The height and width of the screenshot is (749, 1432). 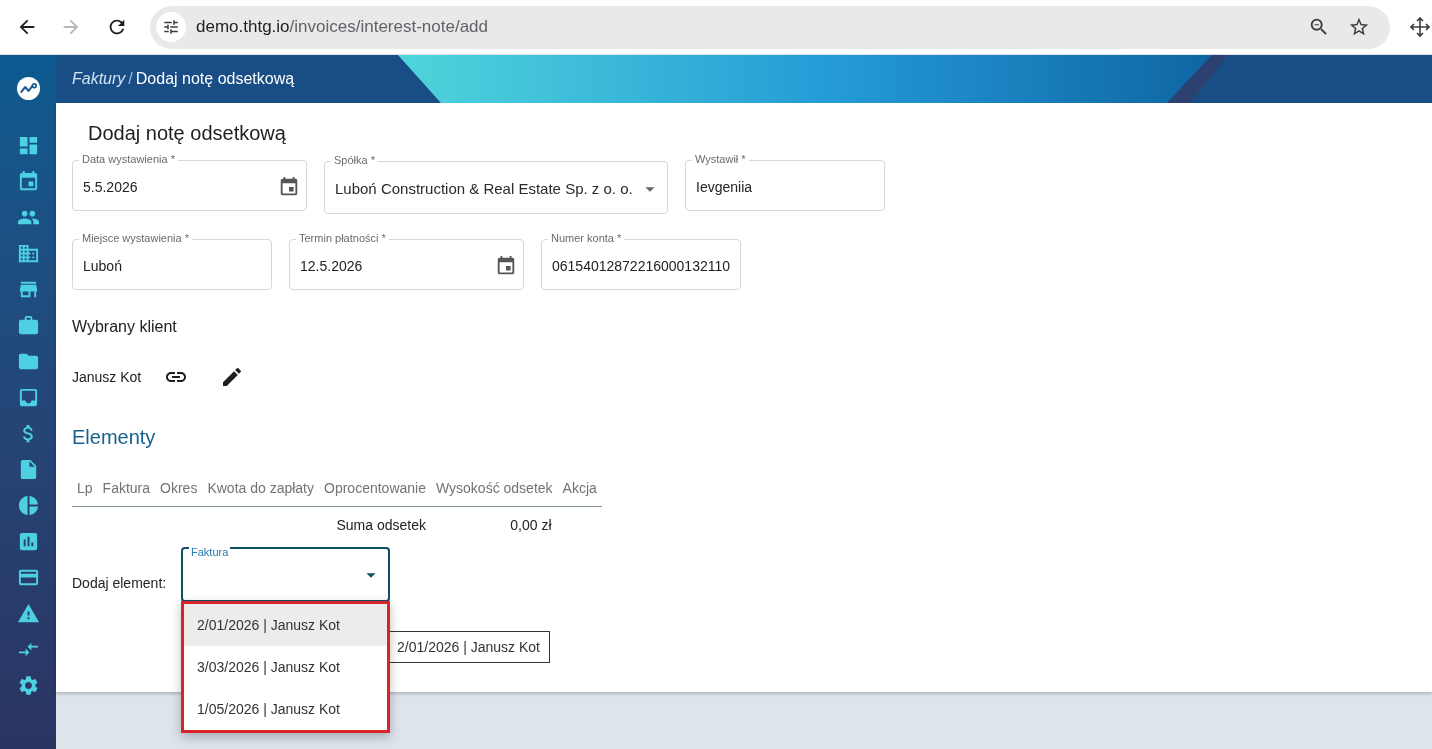 What do you see at coordinates (114, 437) in the screenshot?
I see `section-heading: Elementy` at bounding box center [114, 437].